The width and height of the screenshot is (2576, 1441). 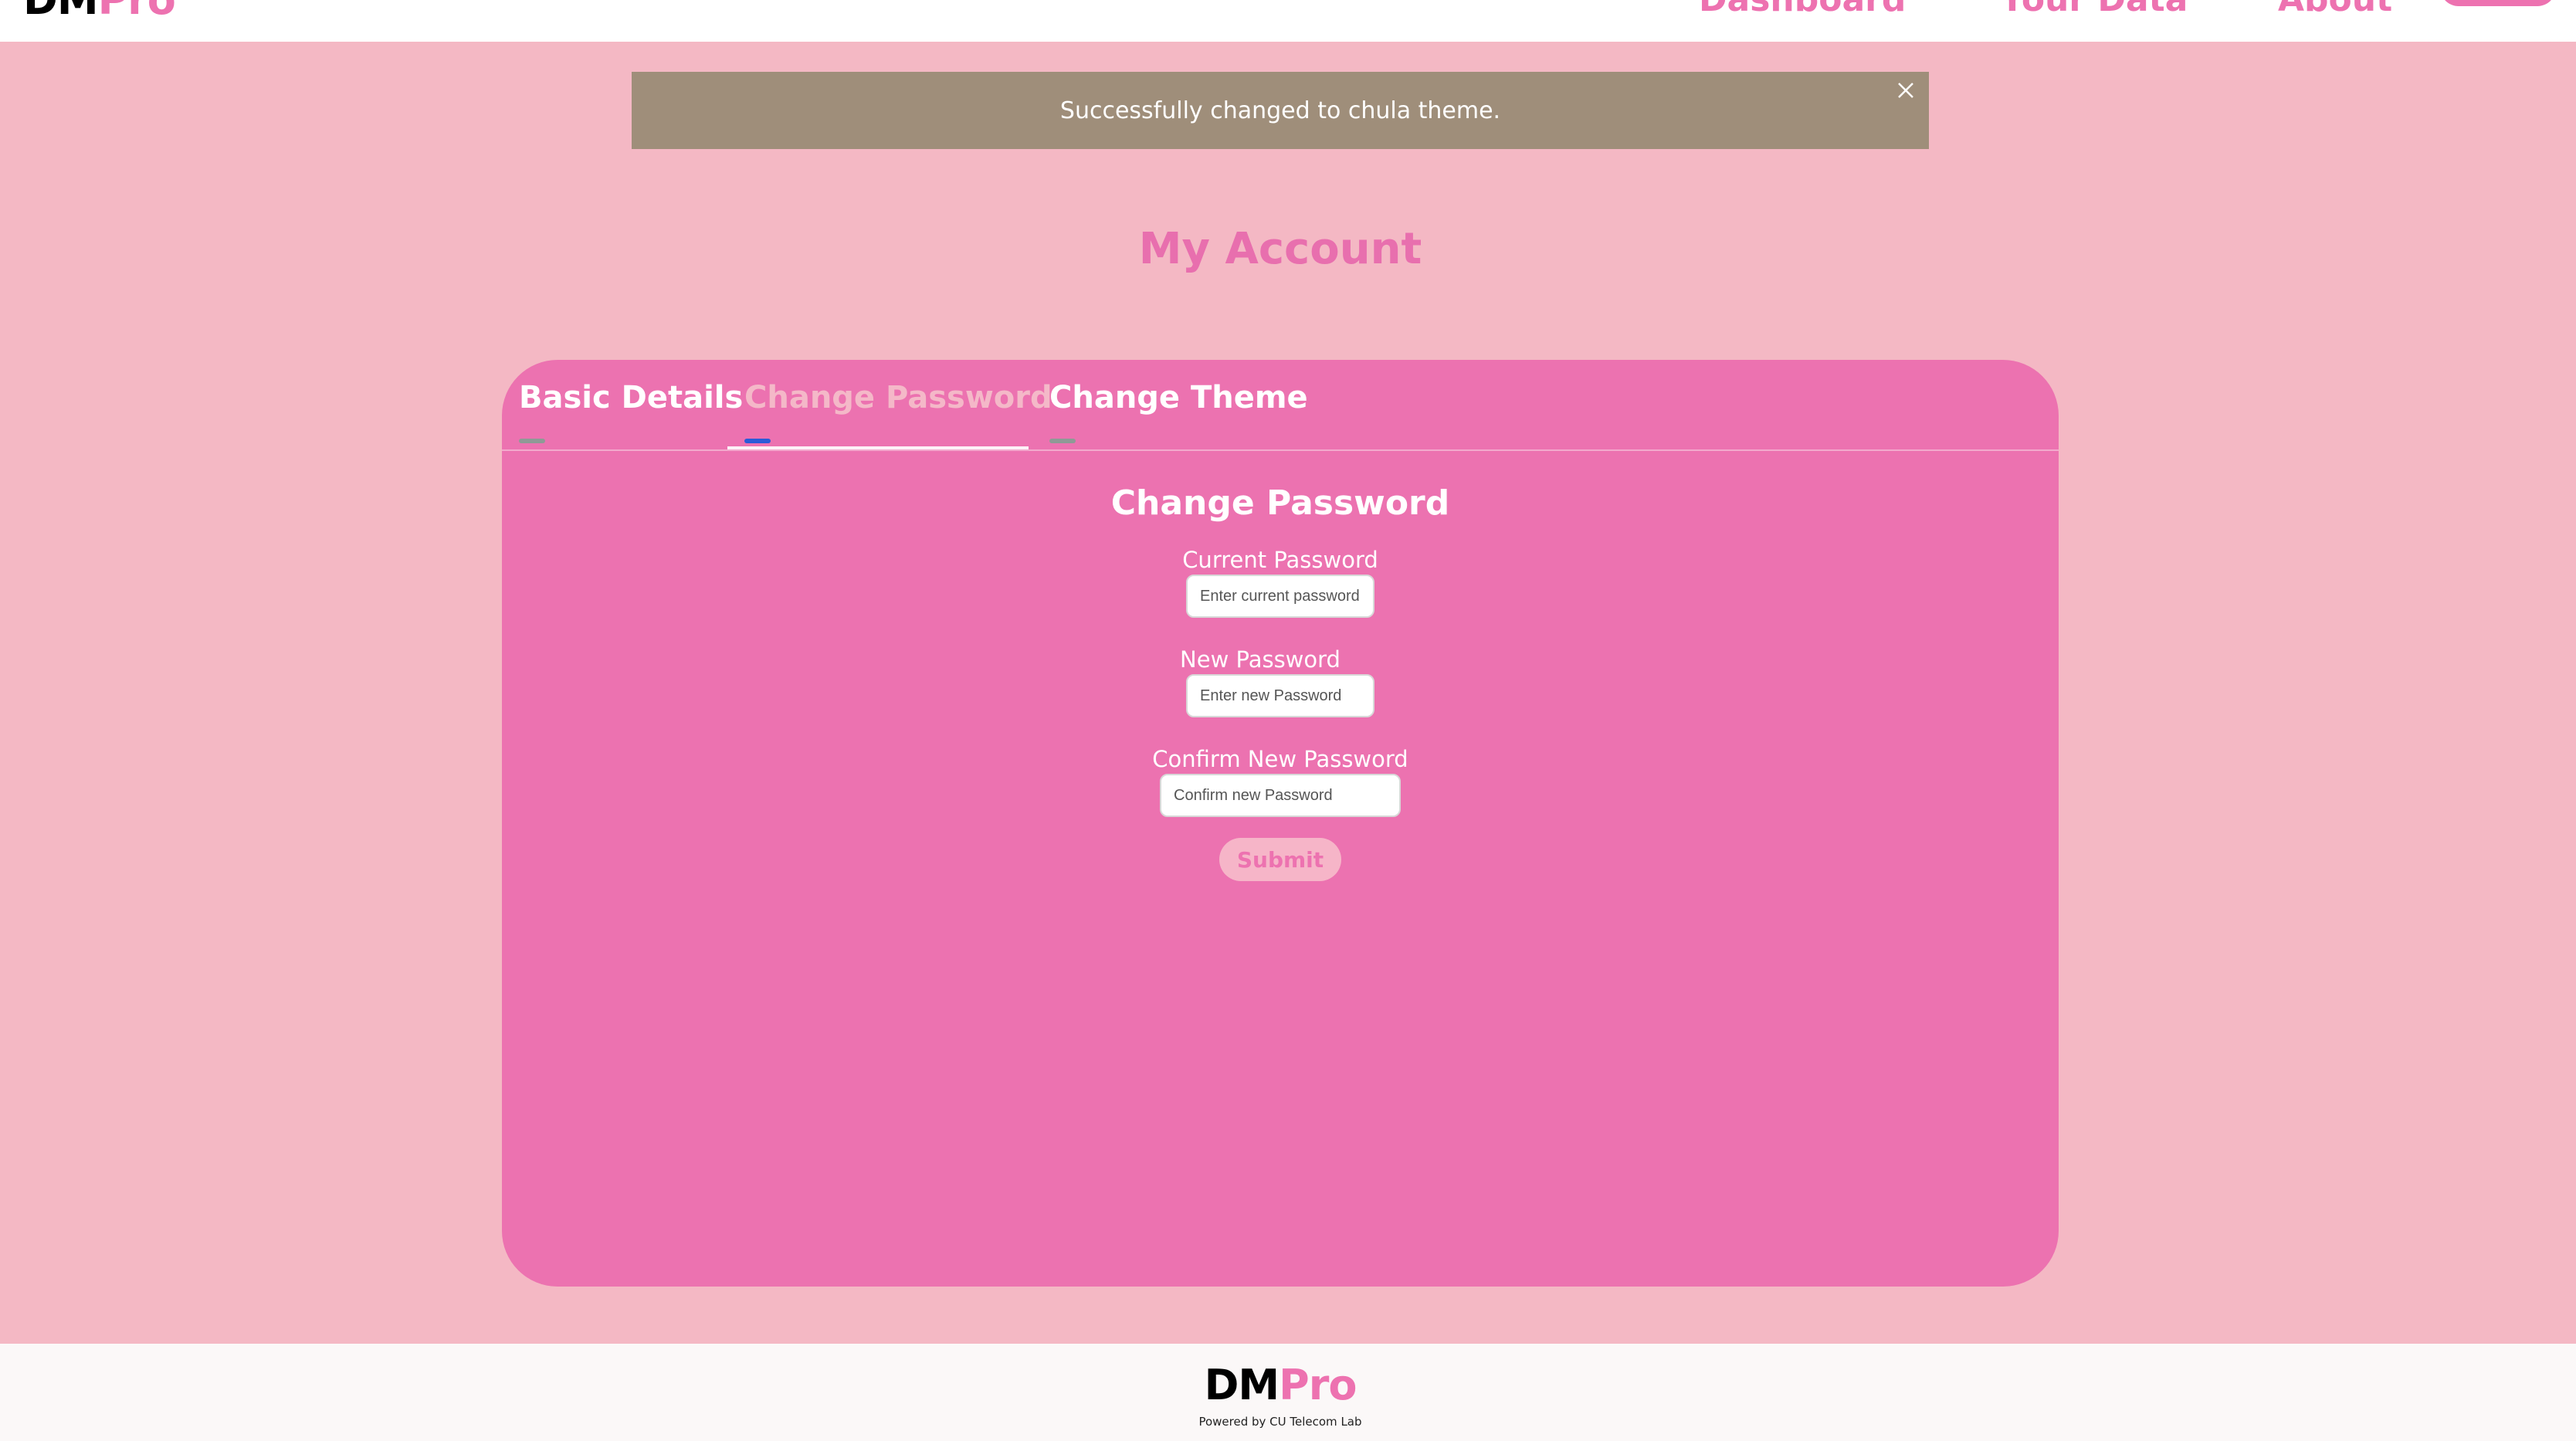 I want to click on toast-message: Successfully changed to chula theme., so click(x=1280, y=110).